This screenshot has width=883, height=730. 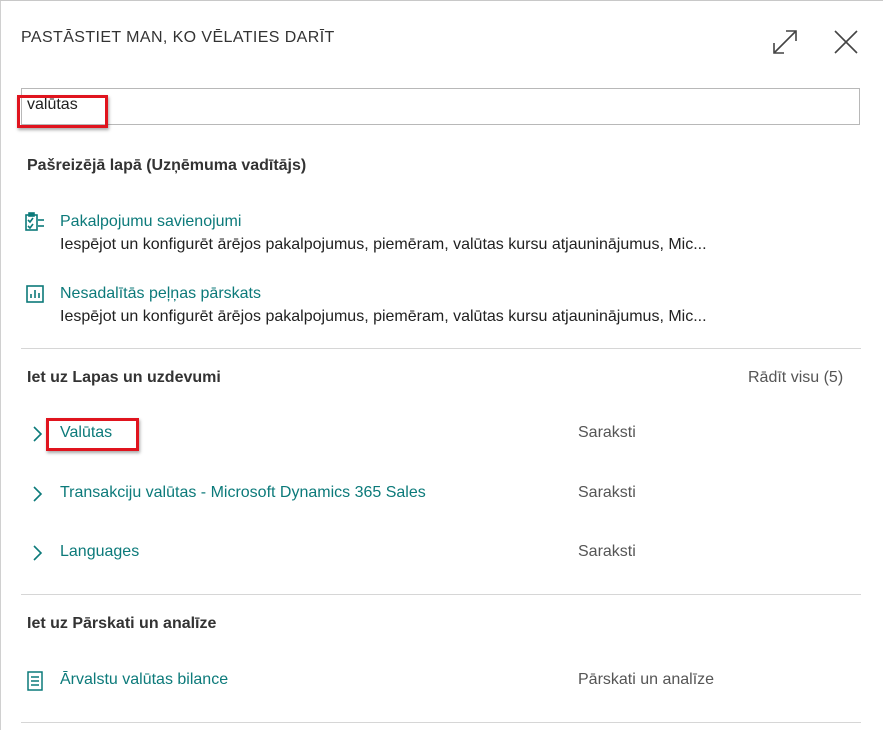 What do you see at coordinates (0, 365) in the screenshot?
I see `panel-border` at bounding box center [0, 365].